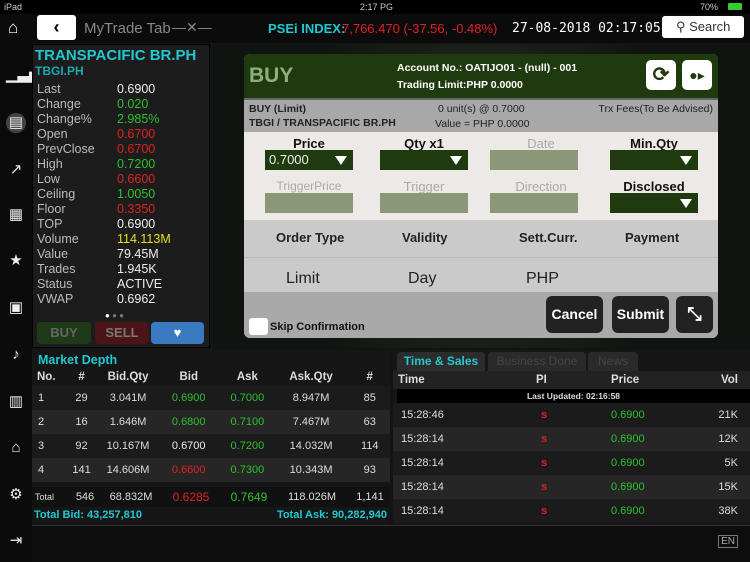  What do you see at coordinates (13, 28) in the screenshot?
I see `home-icon: ⌂` at bounding box center [13, 28].